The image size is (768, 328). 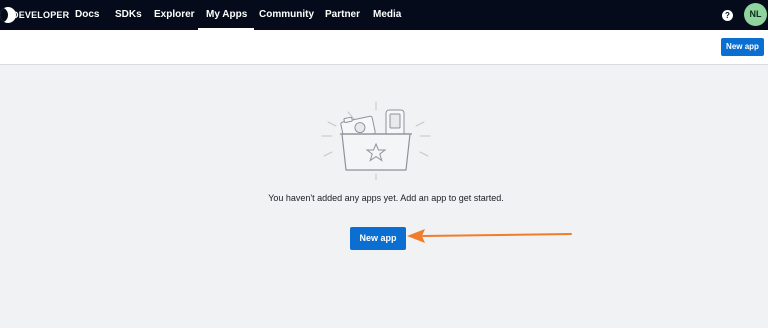 I want to click on page-header-bar, so click(x=384, y=47).